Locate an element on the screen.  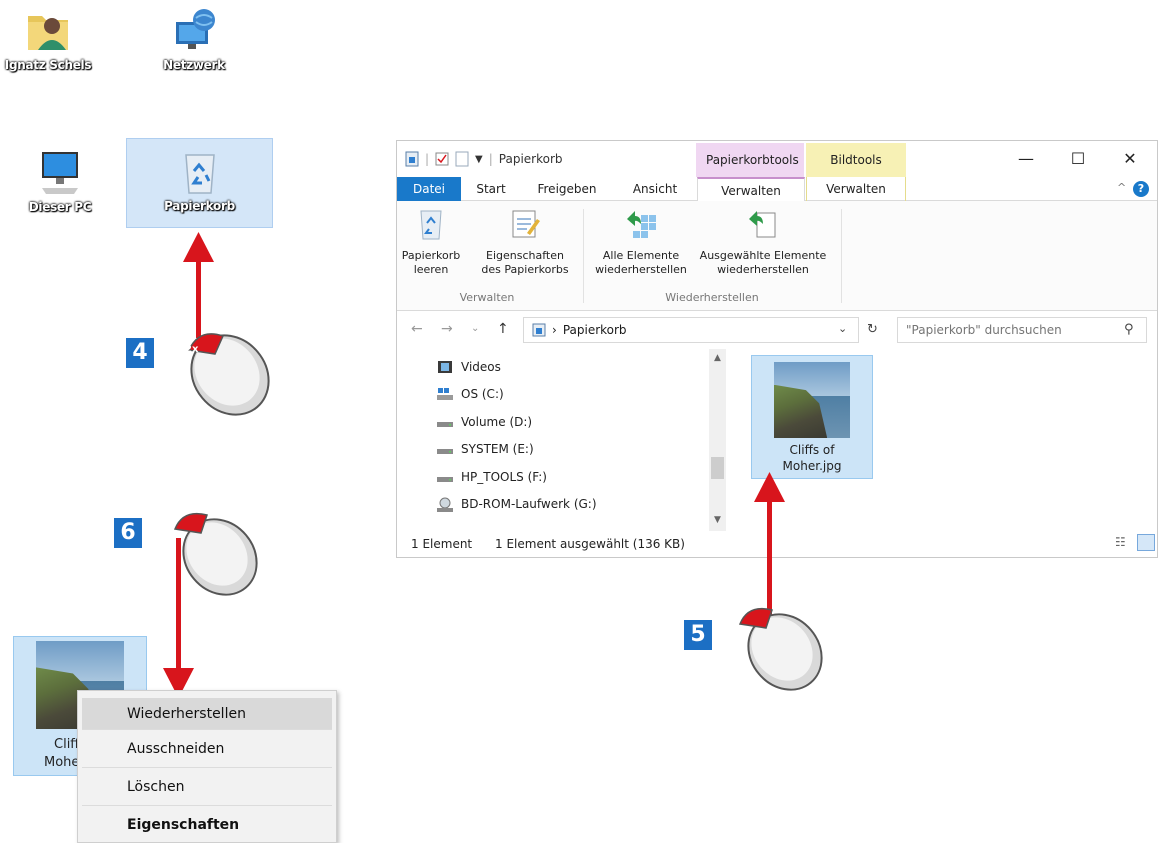
minimize-button: — is located at coordinates (1026, 159).